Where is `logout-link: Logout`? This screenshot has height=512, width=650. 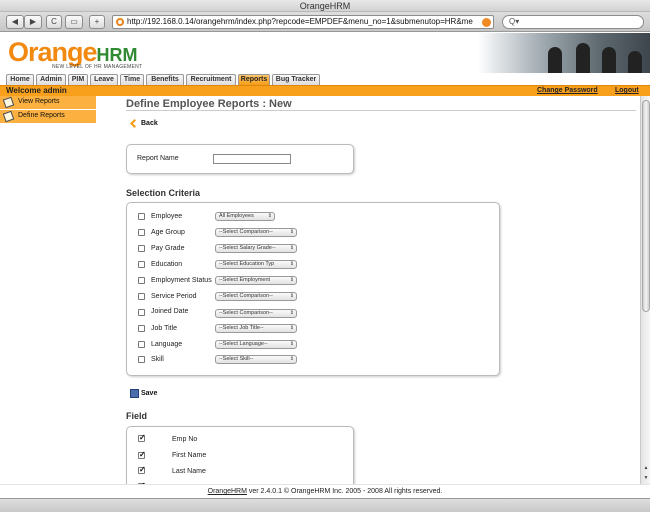 logout-link: Logout is located at coordinates (627, 91).